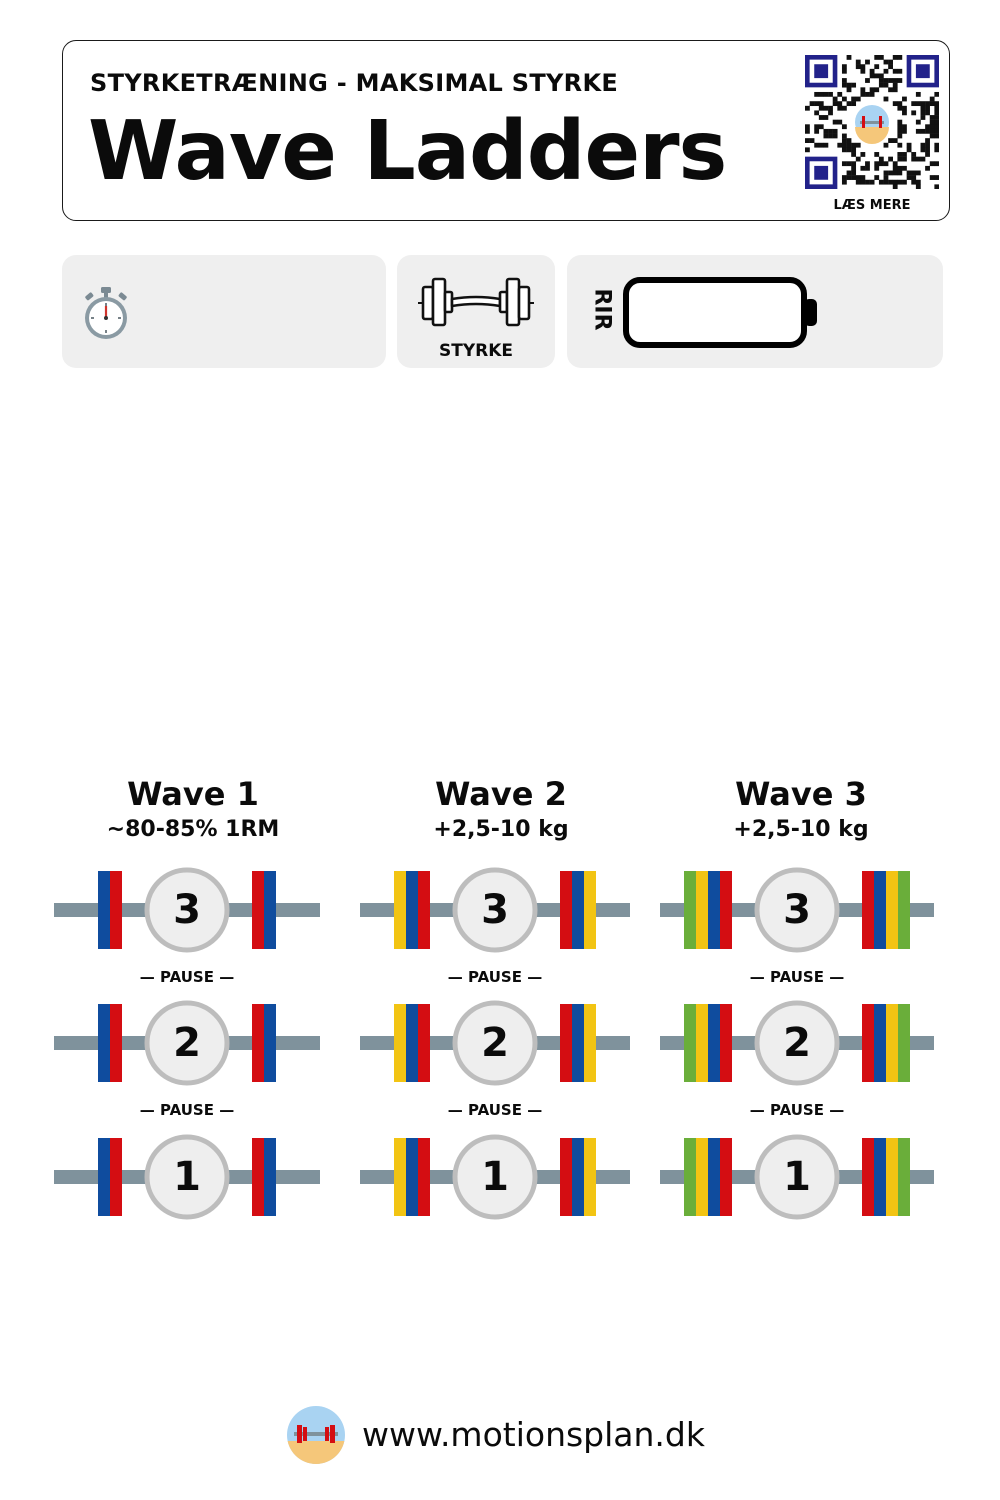  I want to click on training-type-label: STYRKE, so click(476, 351).